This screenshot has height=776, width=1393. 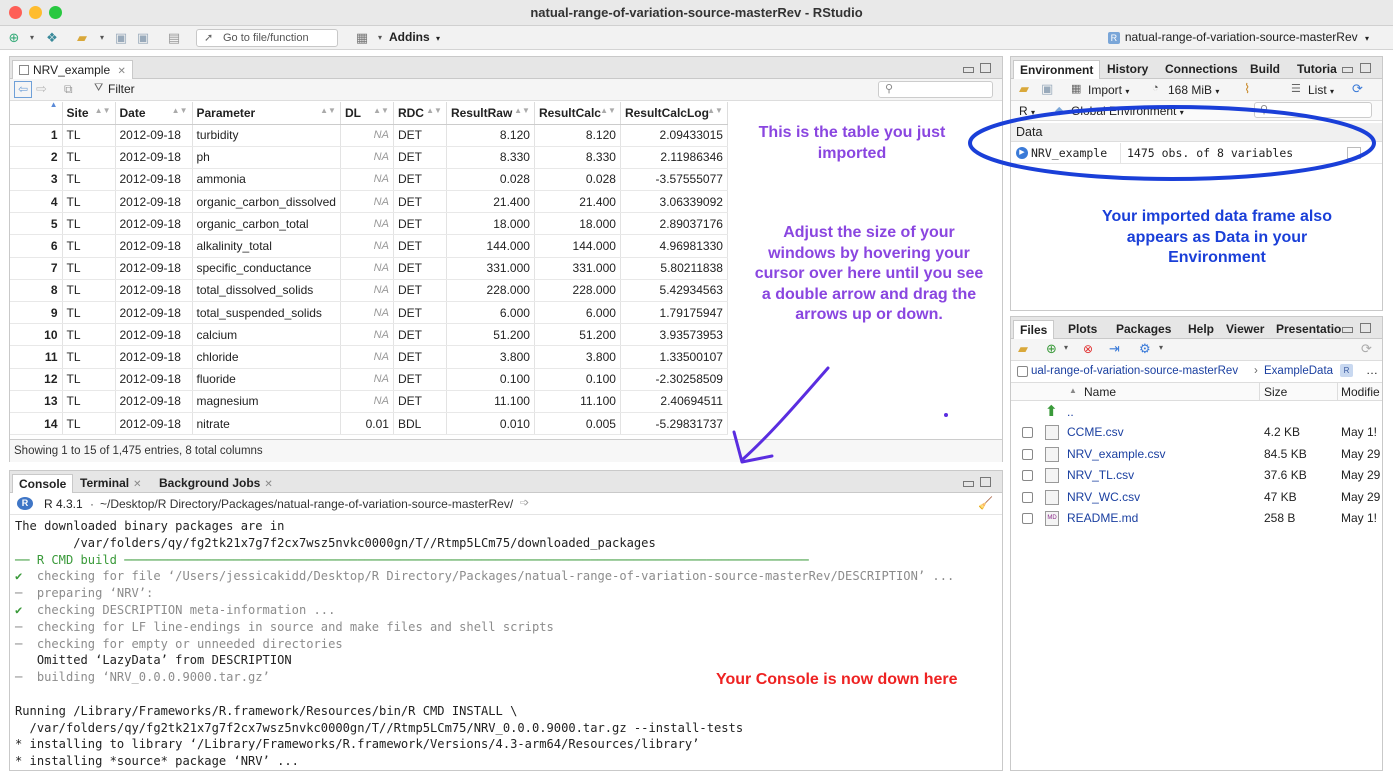 I want to click on table-search-input: ⚲, so click(x=935, y=89).